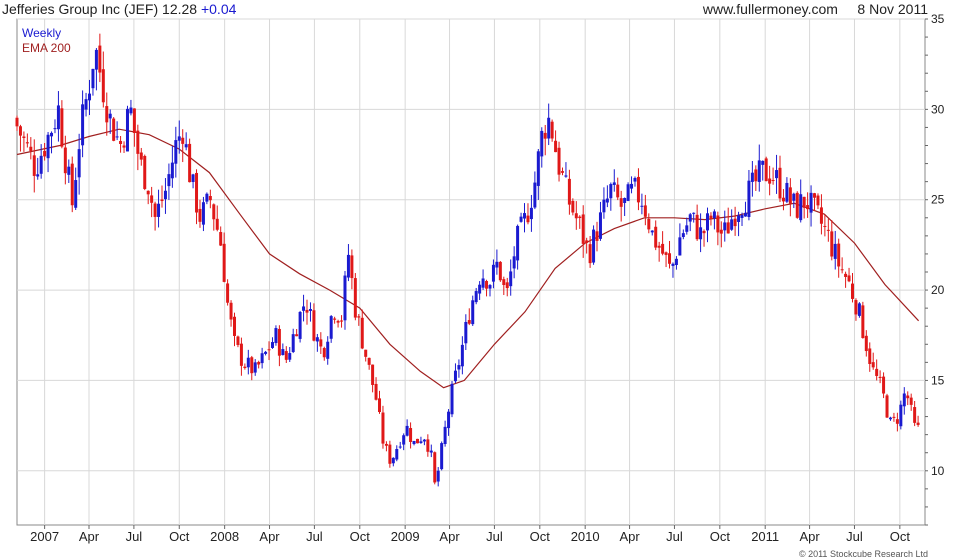 This screenshot has width=980, height=560. I want to click on x-tick-label: 2007, so click(44, 536).